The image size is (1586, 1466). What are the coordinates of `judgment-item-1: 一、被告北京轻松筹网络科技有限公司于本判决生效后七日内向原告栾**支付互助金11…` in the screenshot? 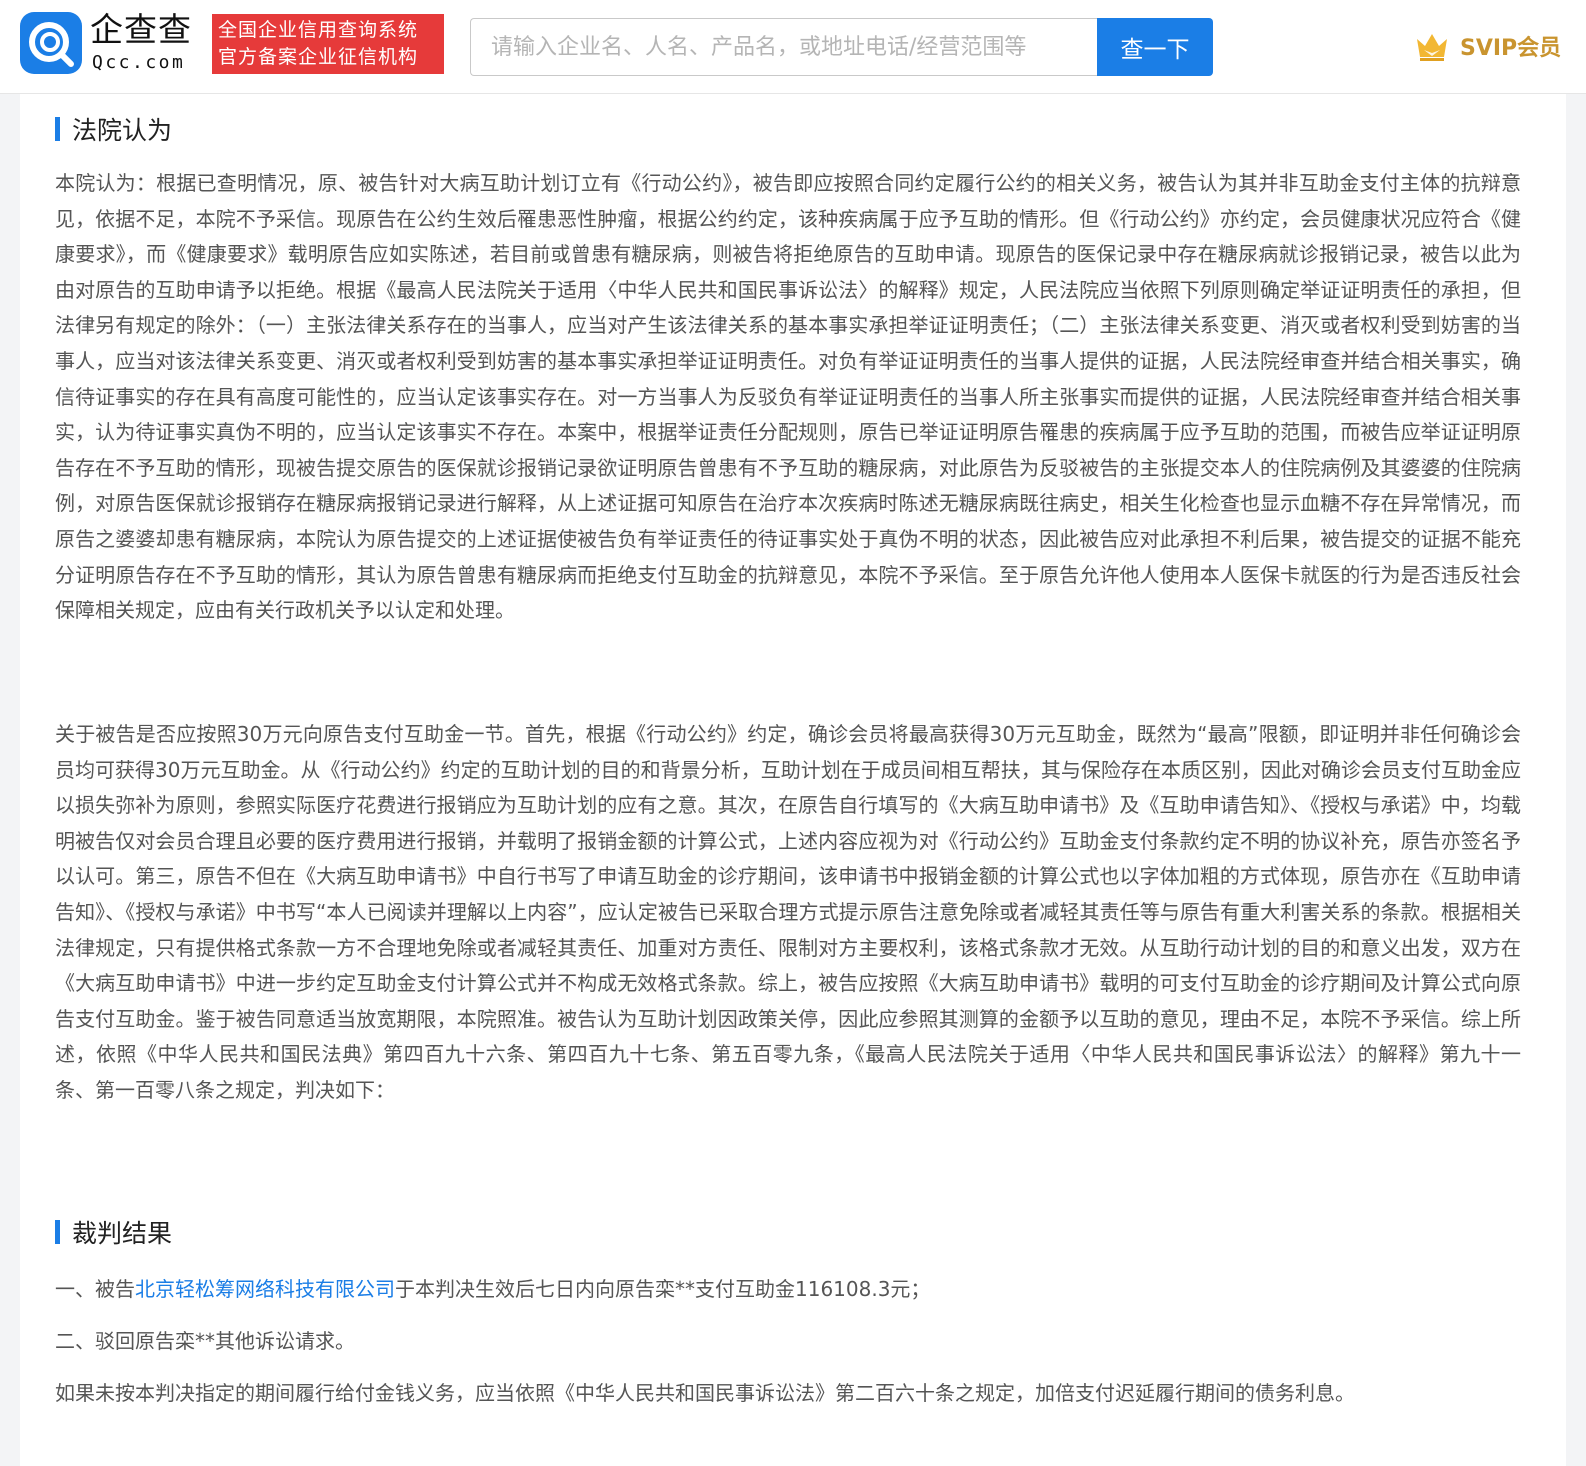 It's located at (788, 1290).